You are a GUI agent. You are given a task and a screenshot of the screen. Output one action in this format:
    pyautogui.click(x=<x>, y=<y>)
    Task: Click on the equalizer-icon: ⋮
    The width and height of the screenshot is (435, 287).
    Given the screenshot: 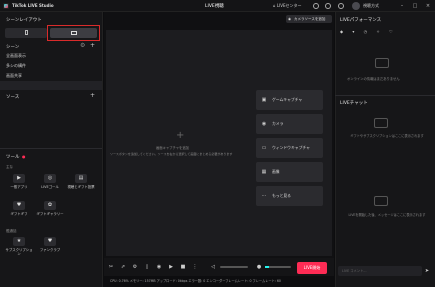 What is the action you would take?
    pyautogui.click(x=195, y=267)
    